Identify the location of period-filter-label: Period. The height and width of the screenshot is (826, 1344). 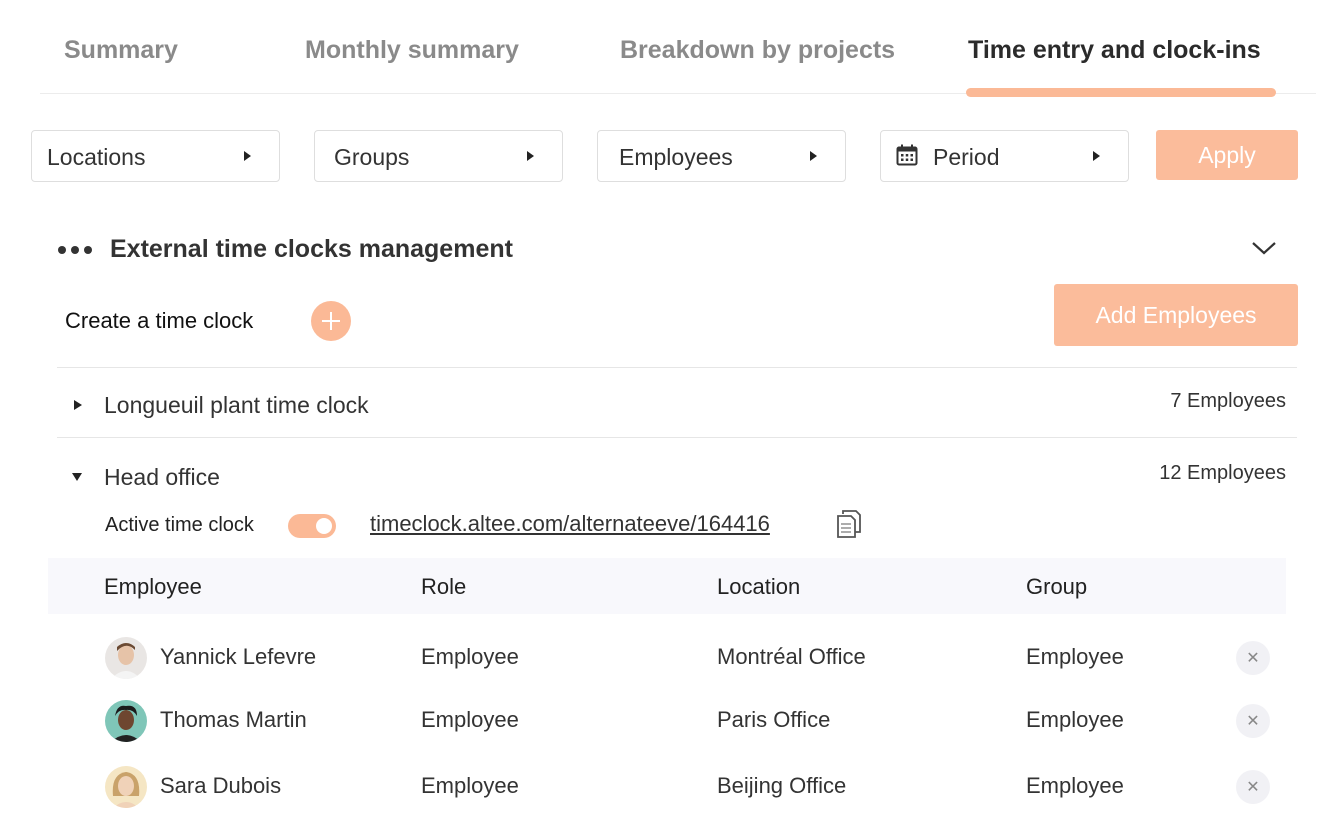
(966, 157).